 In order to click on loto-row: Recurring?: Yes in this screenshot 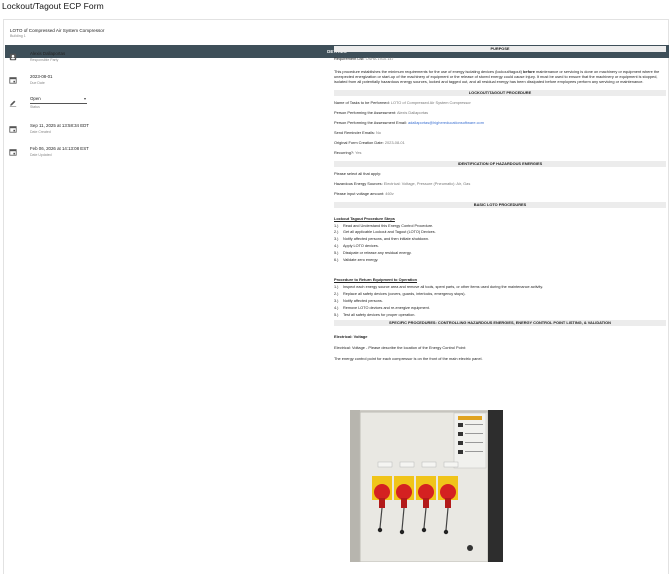, I will do `click(500, 152)`.